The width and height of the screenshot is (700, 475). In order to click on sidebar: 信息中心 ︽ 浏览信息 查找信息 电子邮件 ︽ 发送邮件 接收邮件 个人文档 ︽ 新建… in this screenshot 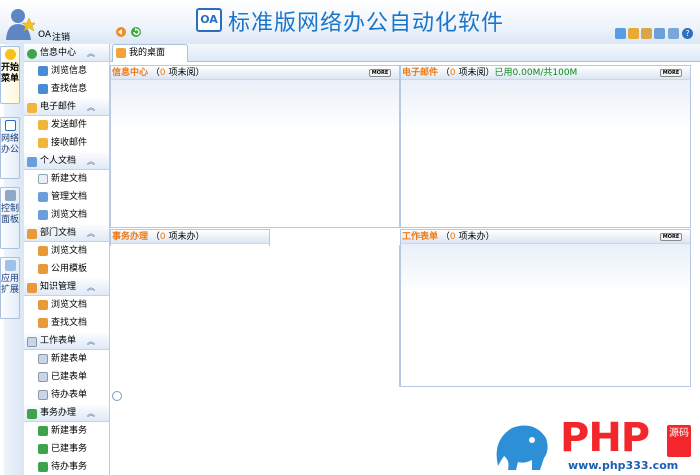, I will do `click(67, 259)`.